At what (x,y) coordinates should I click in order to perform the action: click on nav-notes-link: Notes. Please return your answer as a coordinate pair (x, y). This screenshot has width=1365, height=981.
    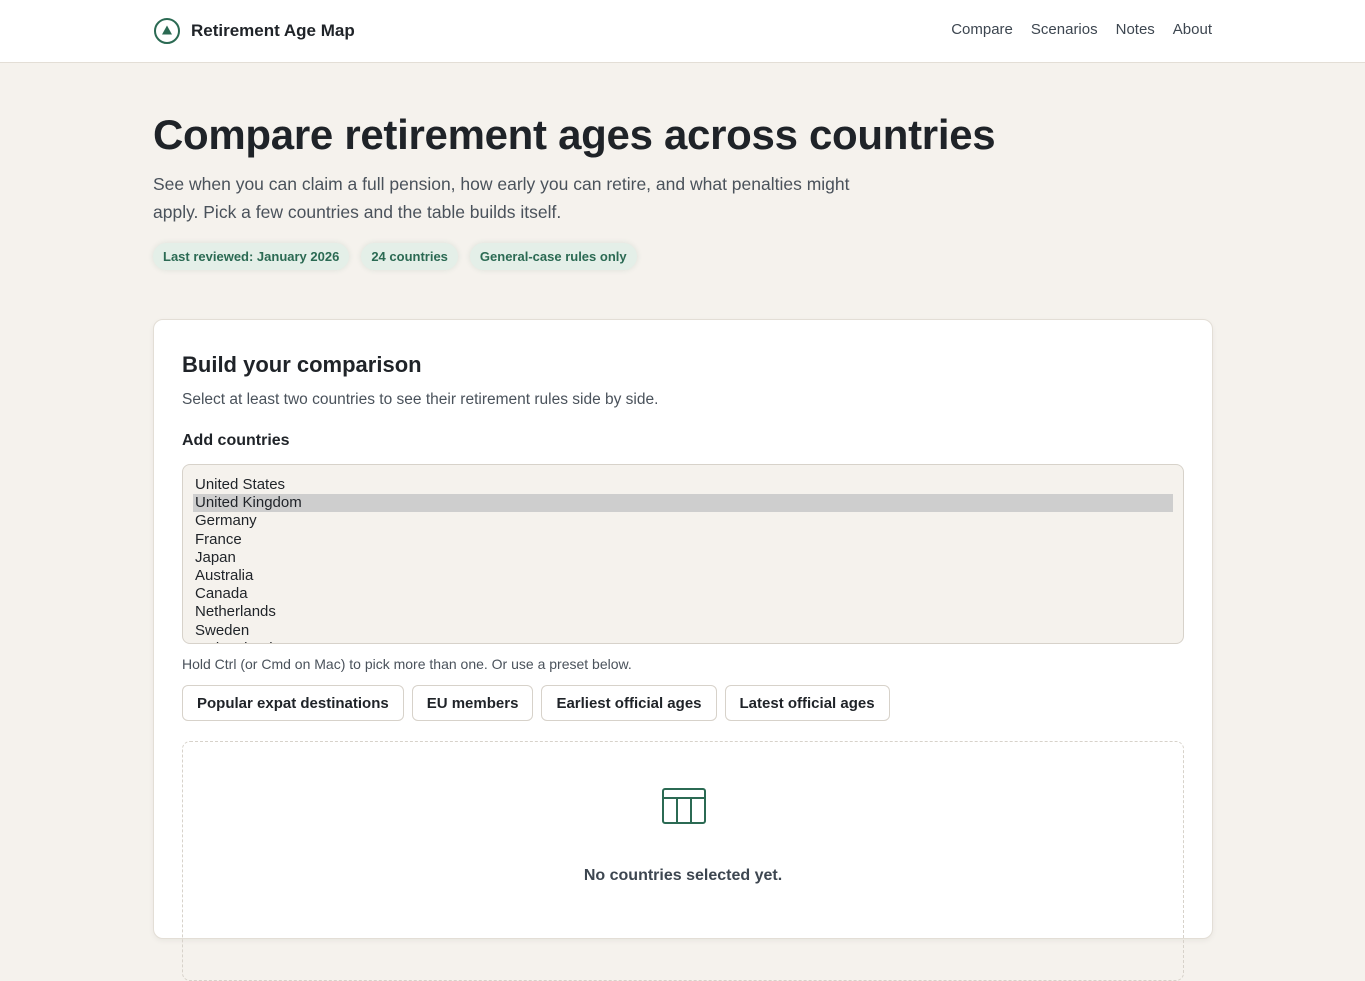
    Looking at the image, I should click on (1135, 29).